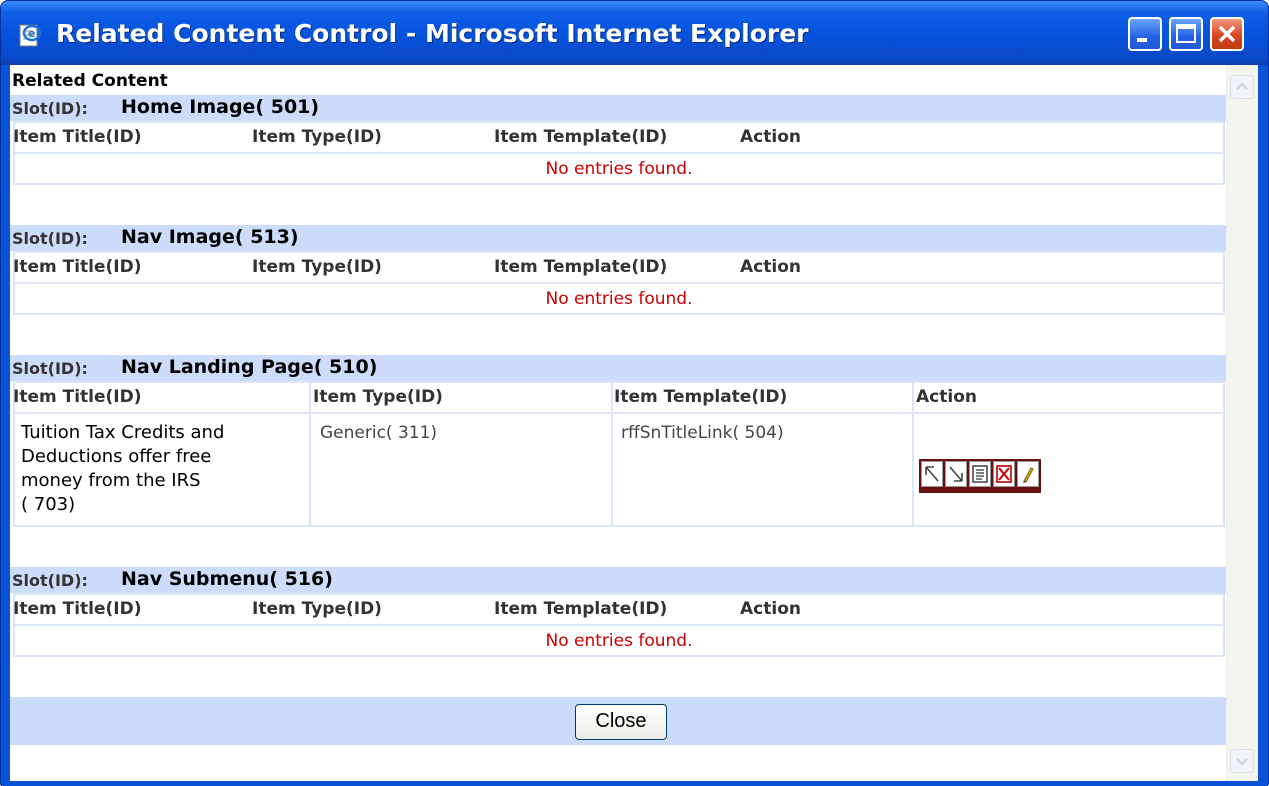 This screenshot has height=786, width=1269. I want to click on scroll-down-button, so click(1242, 761).